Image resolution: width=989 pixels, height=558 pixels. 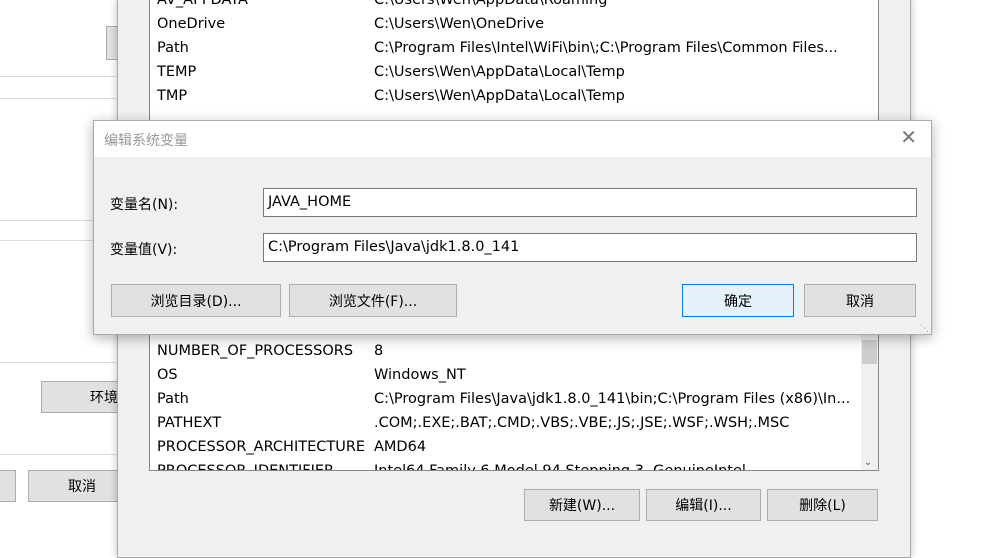 I want to click on delete-button: 删除(L), so click(x=822, y=505).